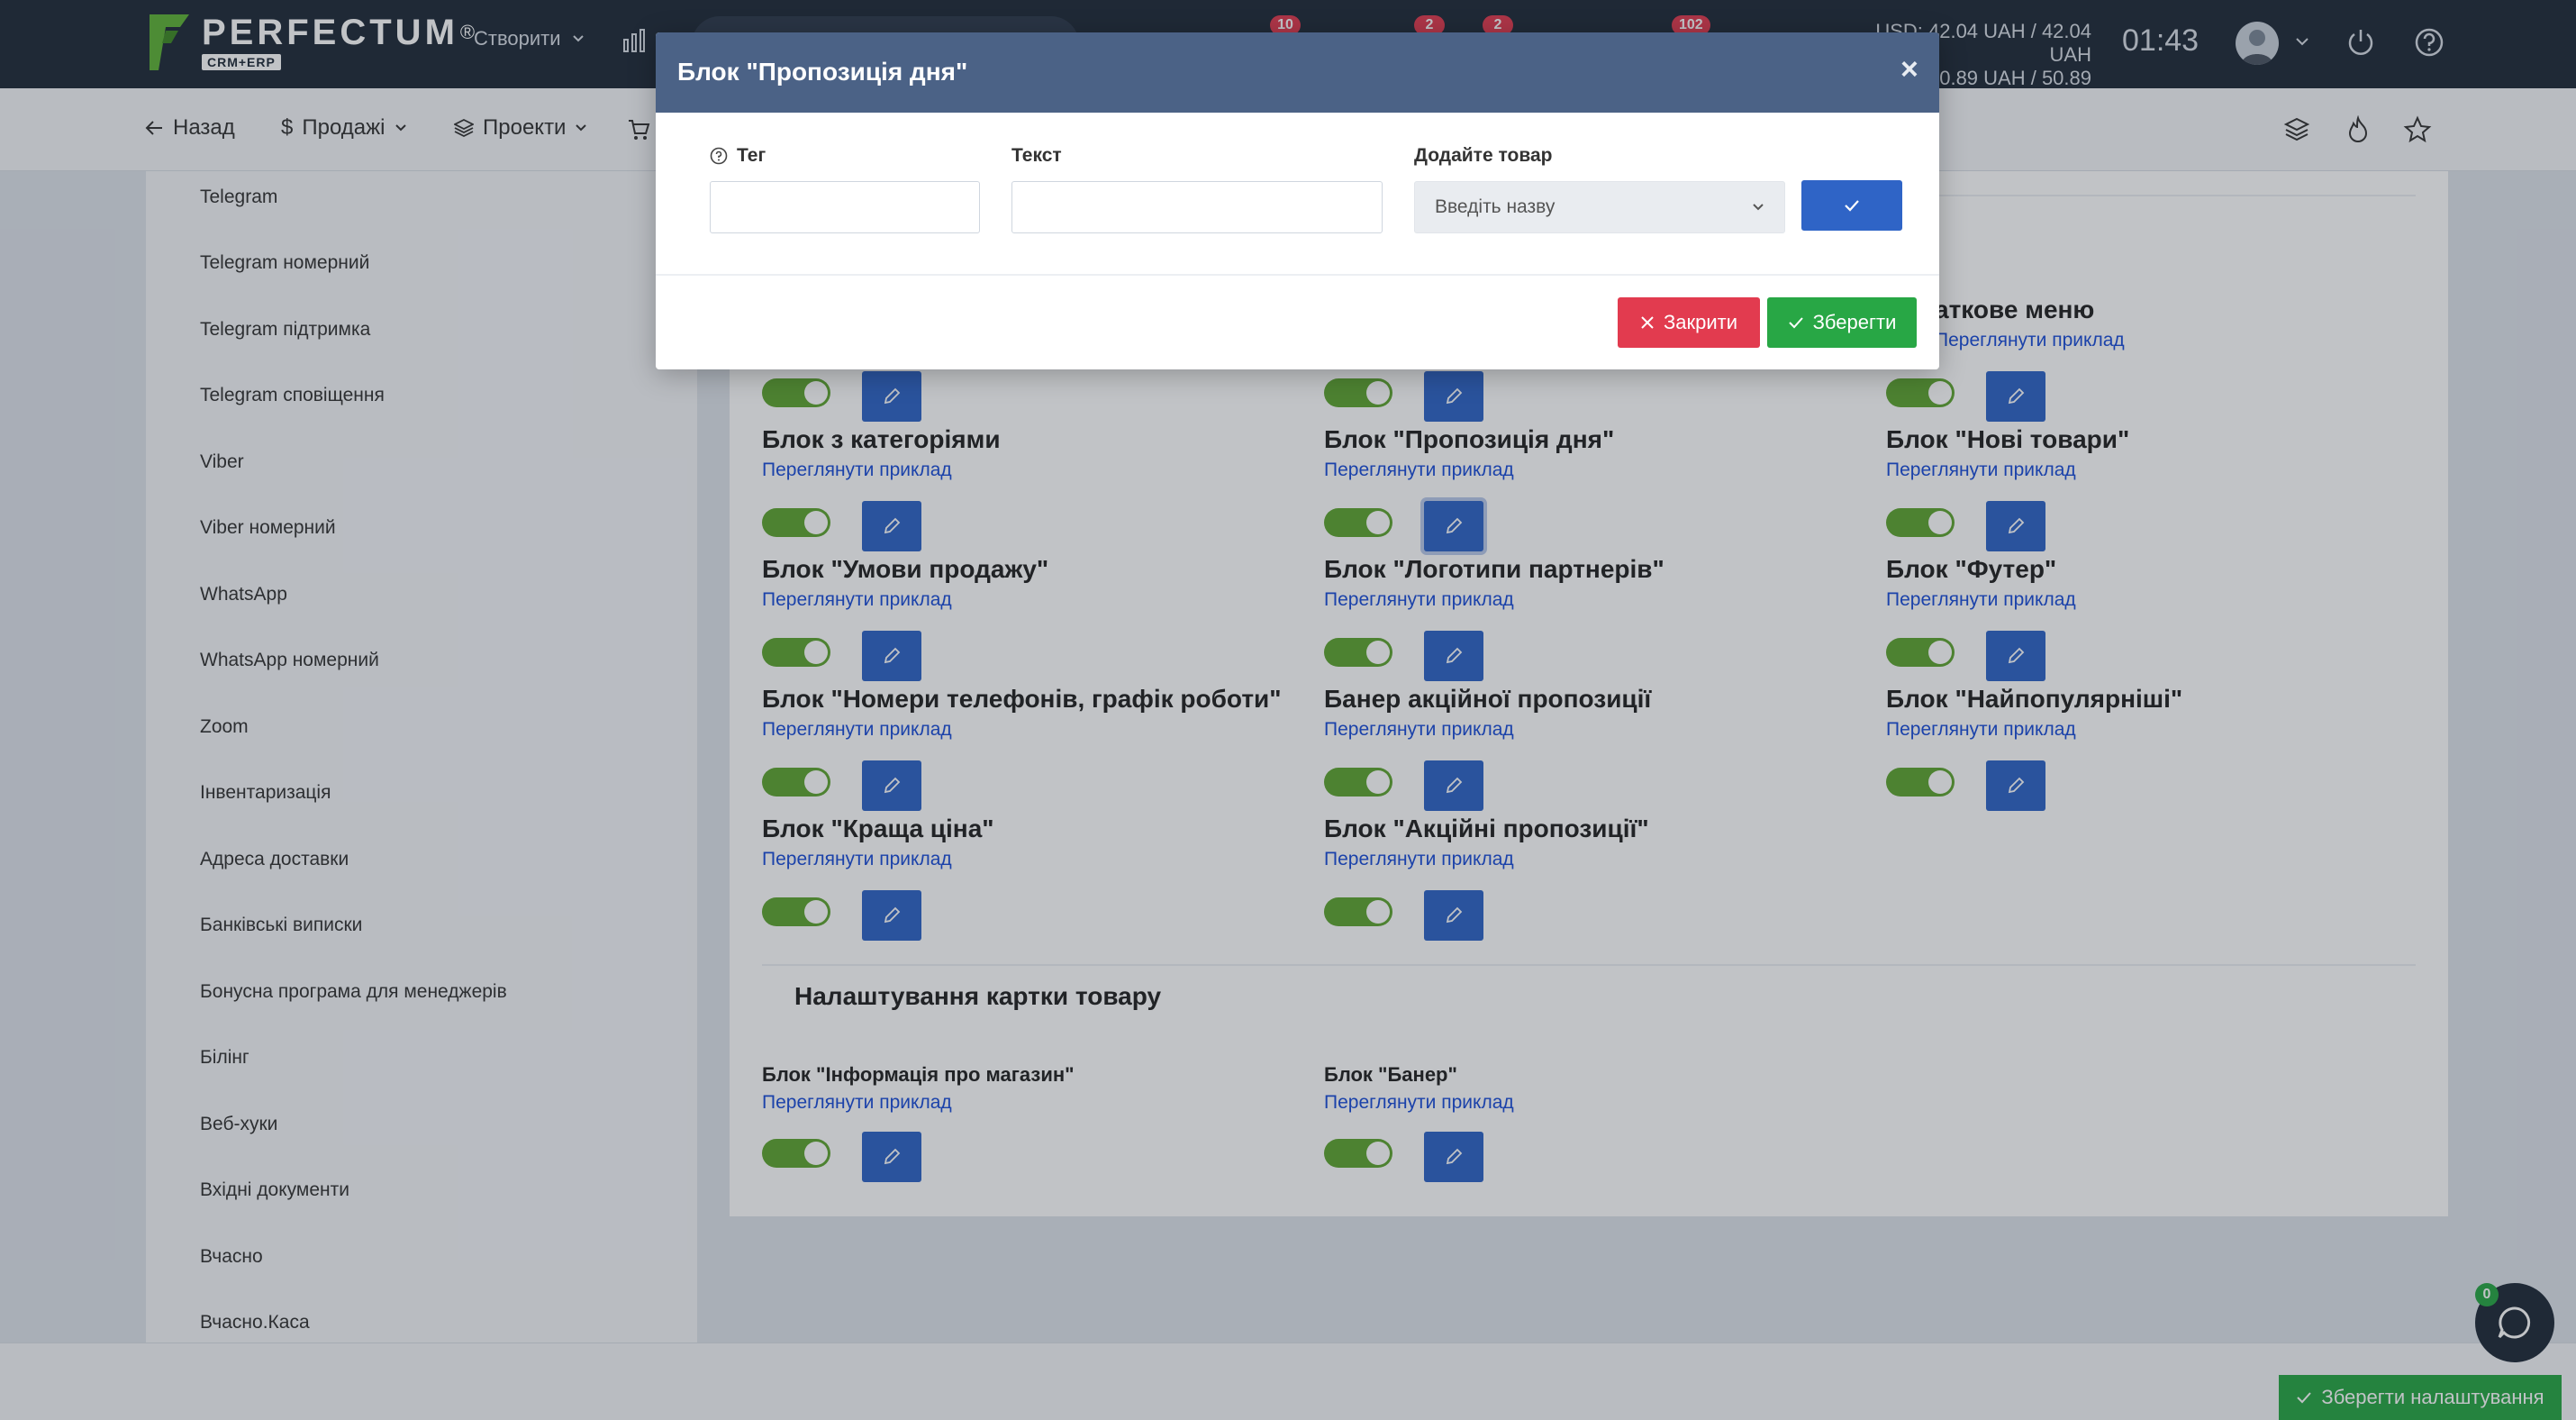  What do you see at coordinates (1701, 322) in the screenshot?
I see `close-button-label: Закрити` at bounding box center [1701, 322].